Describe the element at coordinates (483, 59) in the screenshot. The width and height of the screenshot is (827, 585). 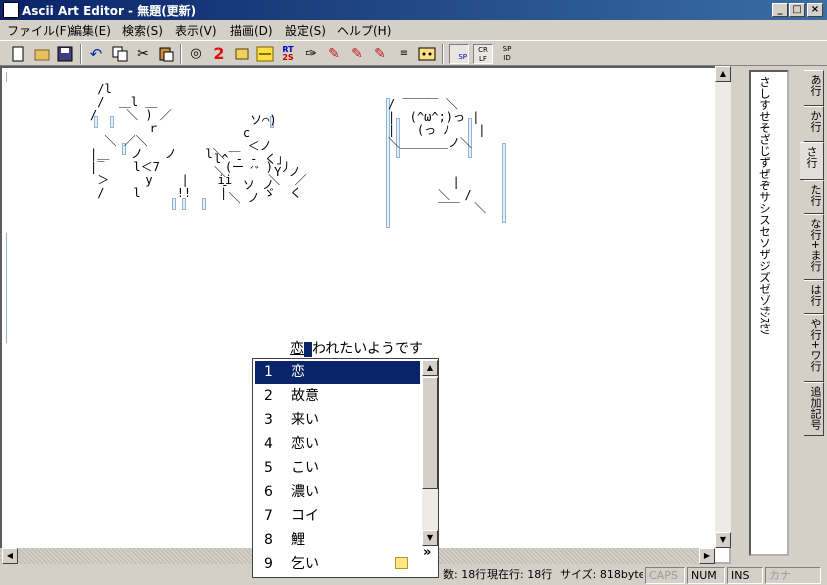
I see `lf-label: LF` at that location.